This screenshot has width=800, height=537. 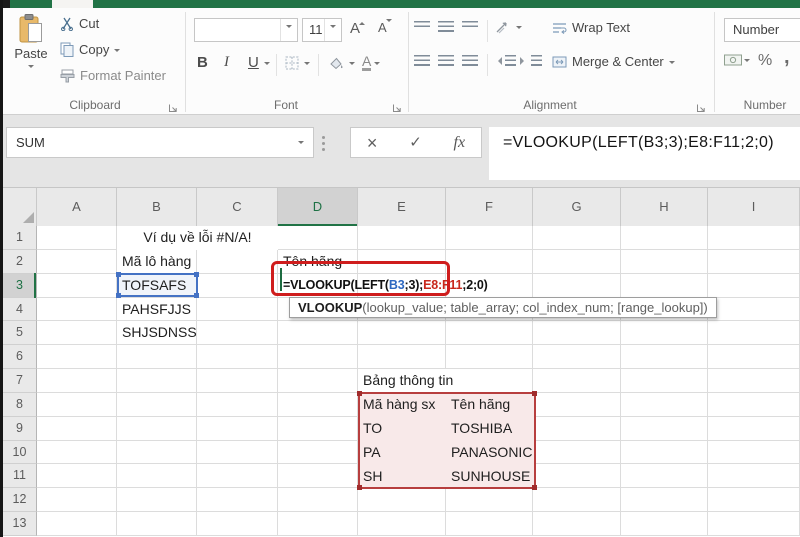 I want to click on enter-button: ✓, so click(x=415, y=142).